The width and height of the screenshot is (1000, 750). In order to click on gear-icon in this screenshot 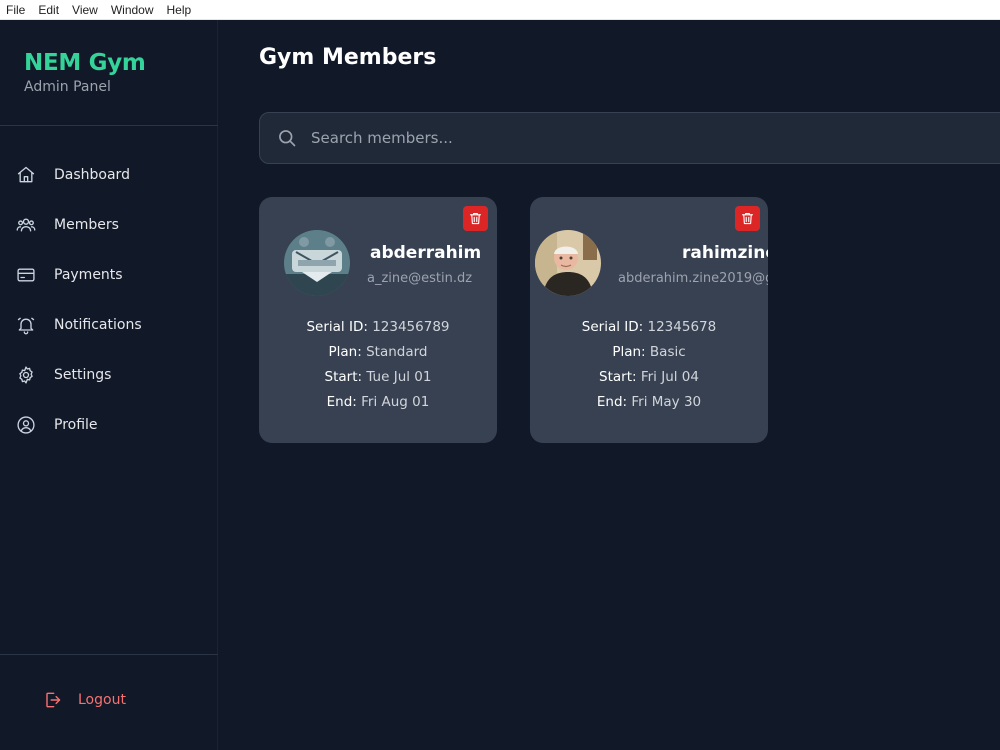, I will do `click(26, 375)`.